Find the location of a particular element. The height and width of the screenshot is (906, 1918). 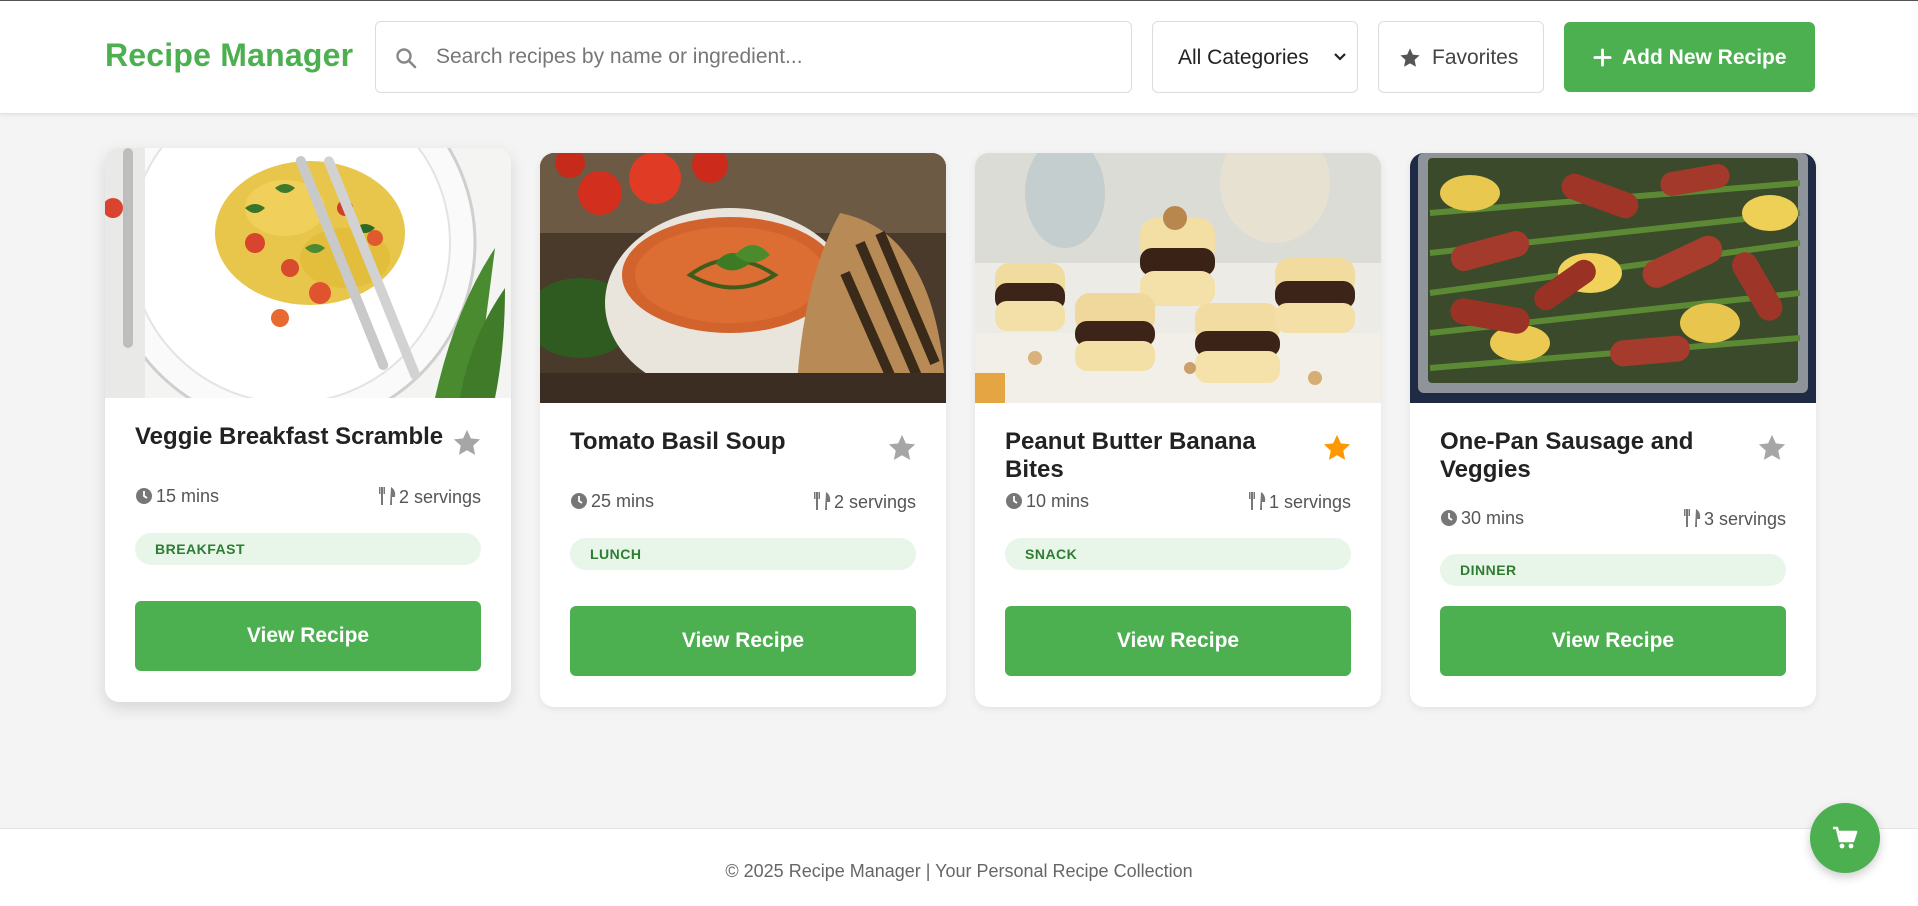

recipe-time-value: 25 mins is located at coordinates (623, 501).